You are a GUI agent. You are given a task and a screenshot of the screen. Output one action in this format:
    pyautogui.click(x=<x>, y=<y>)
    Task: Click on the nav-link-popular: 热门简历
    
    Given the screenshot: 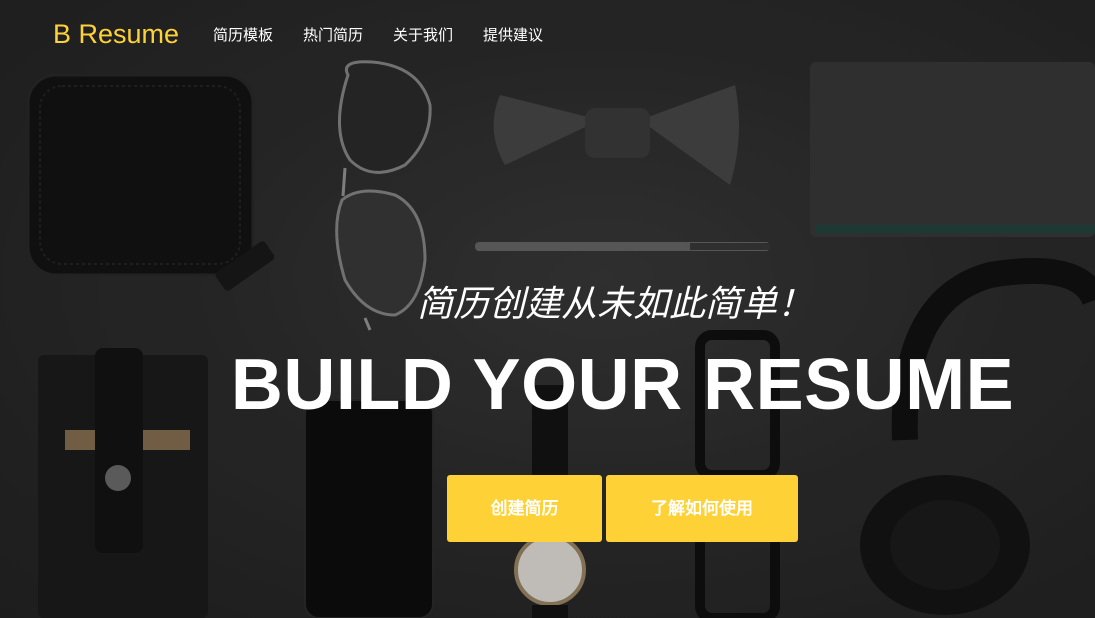 What is the action you would take?
    pyautogui.click(x=333, y=35)
    